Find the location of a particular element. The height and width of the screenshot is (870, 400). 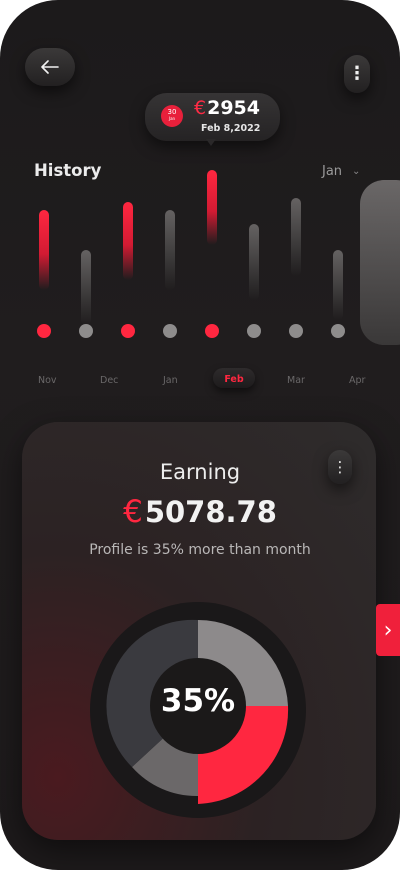

more-options-button: ⋮ is located at coordinates (357, 74).